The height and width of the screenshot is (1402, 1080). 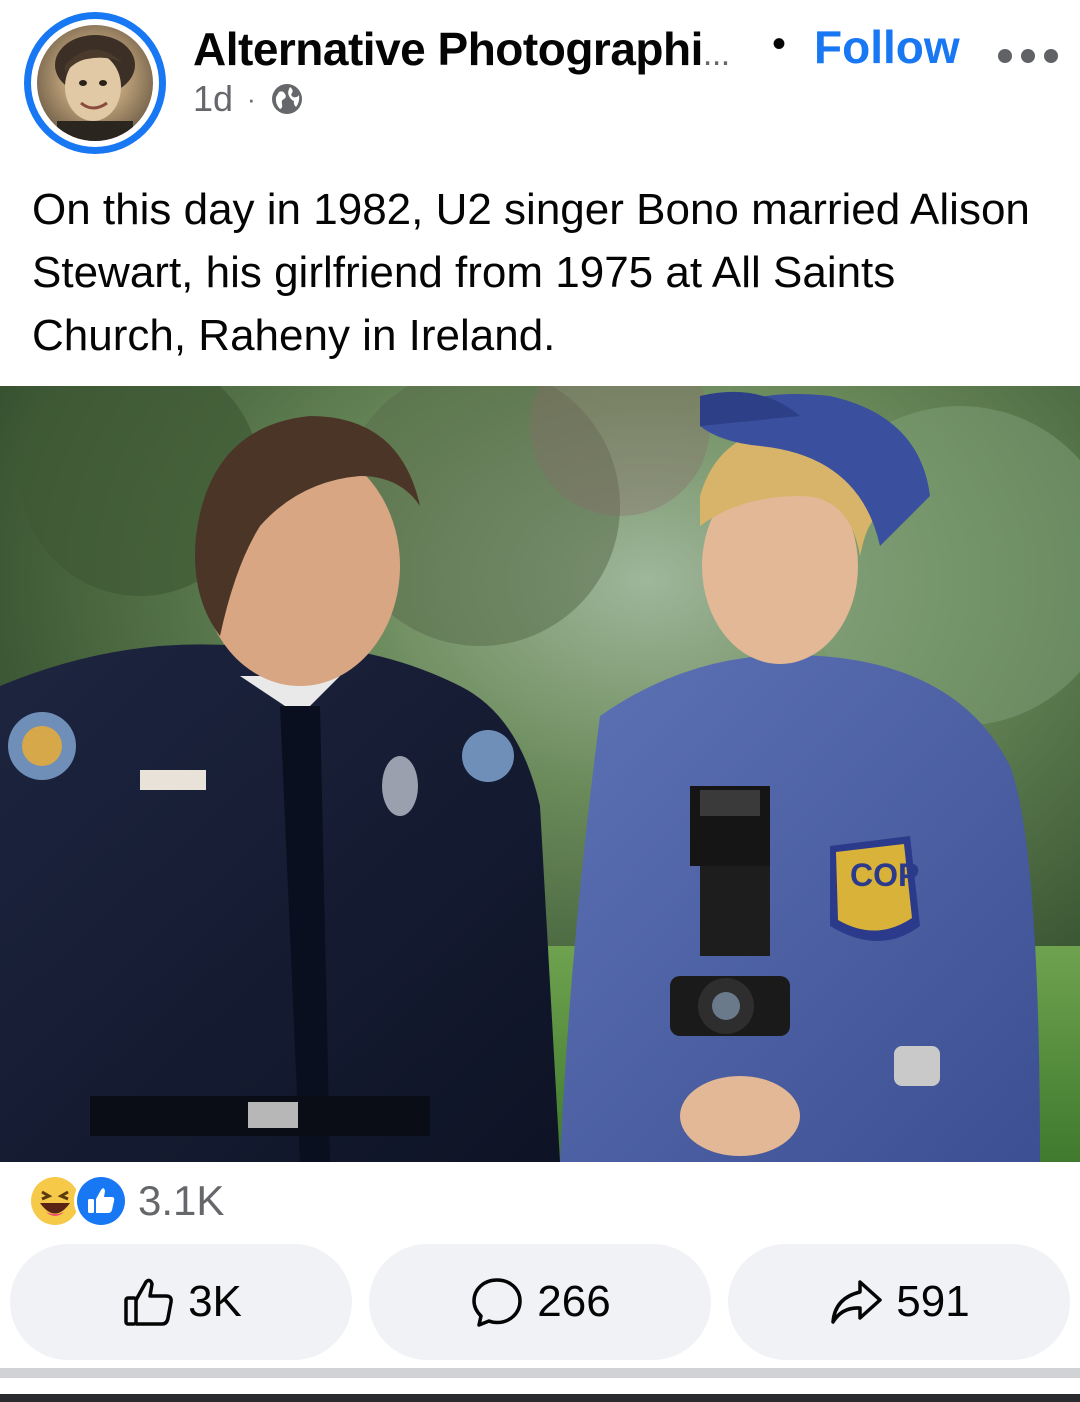 I want to click on reactions-summary: 3.1K, so click(x=125, y=1201).